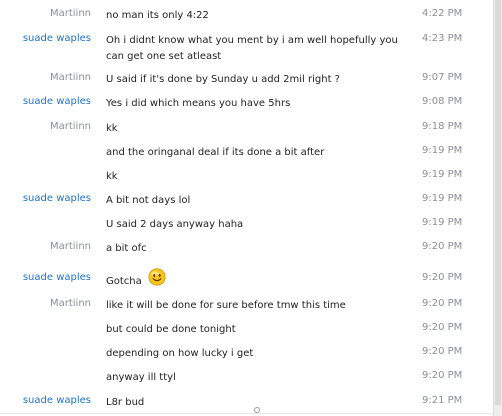 The image size is (502, 416). I want to click on message-text: U said 2 days anyway haha, so click(256, 225).